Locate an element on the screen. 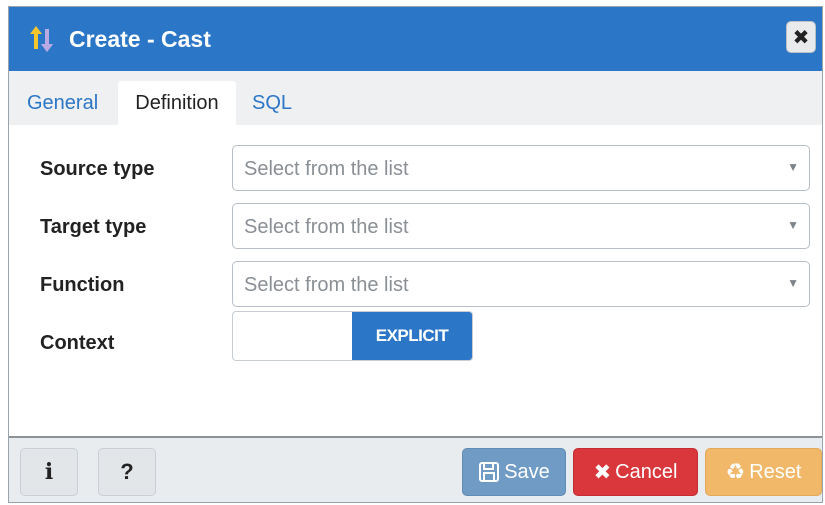 This screenshot has height=505, width=825. close-button: ✖ is located at coordinates (801, 37).